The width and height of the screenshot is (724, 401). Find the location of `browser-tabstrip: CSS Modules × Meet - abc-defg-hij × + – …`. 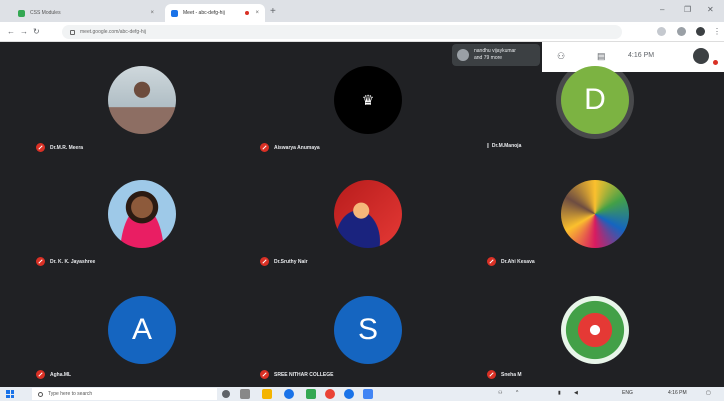

browser-tabstrip: CSS Modules × Meet - abc-defg-hij × + – … is located at coordinates (362, 11).